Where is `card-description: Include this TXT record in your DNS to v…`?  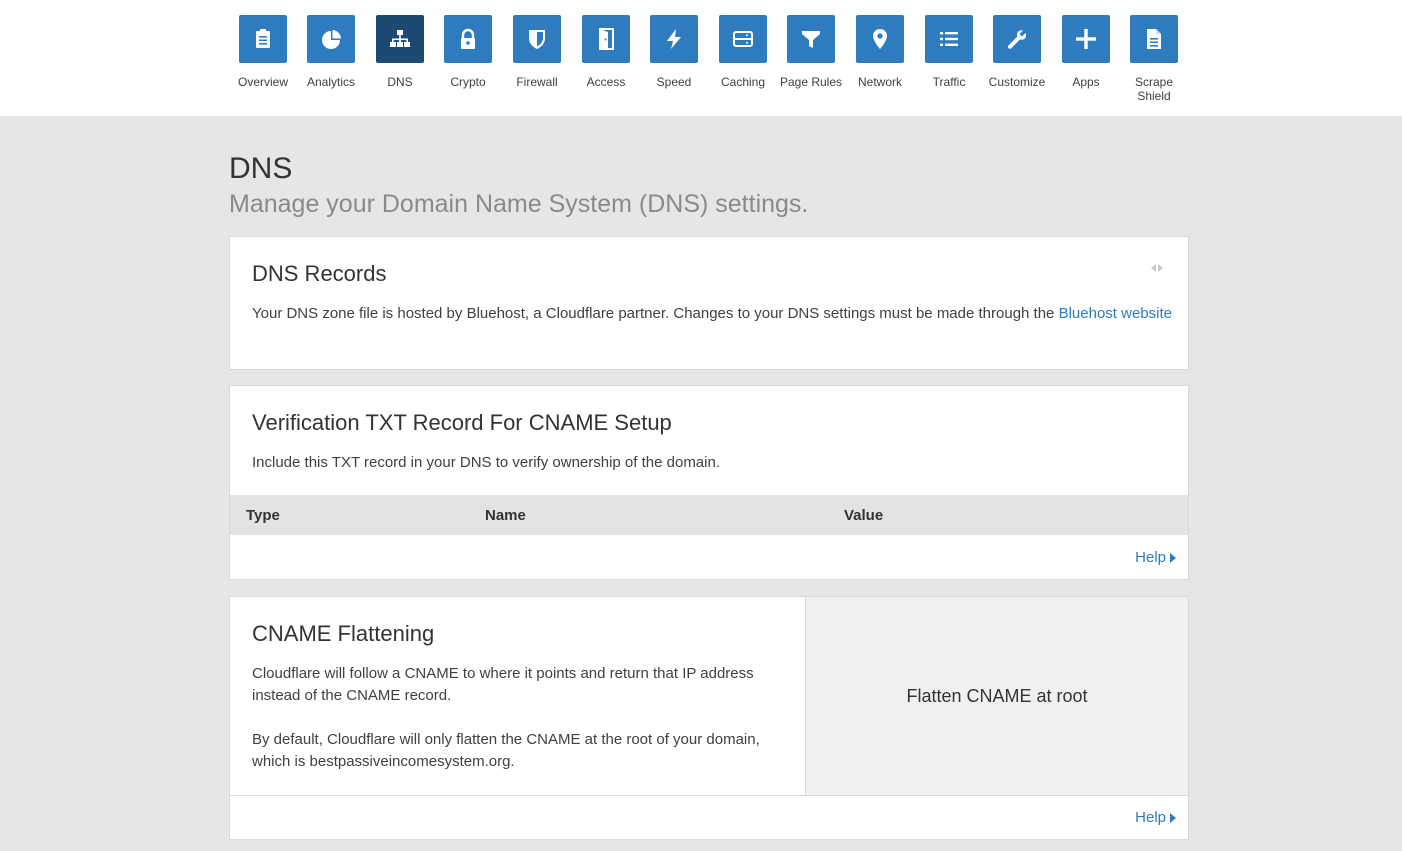
card-description: Include this TXT record in your DNS to v… is located at coordinates (486, 462).